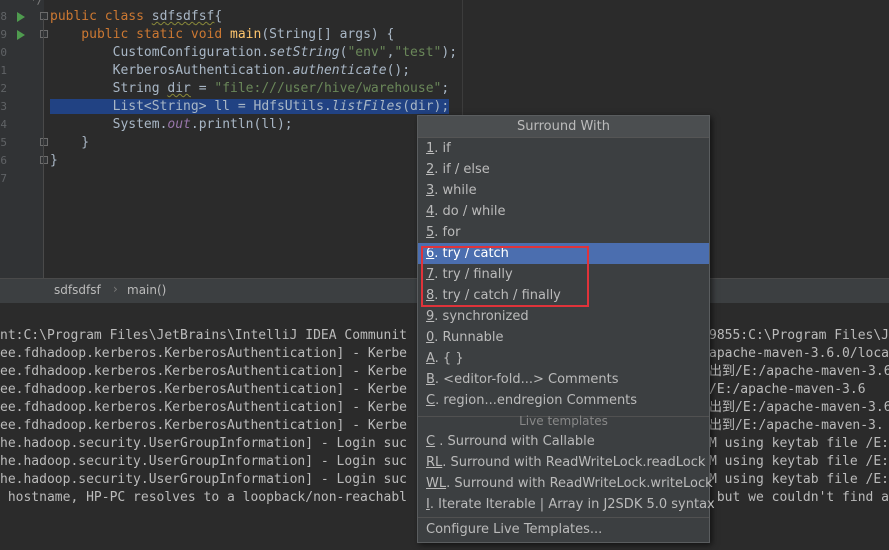 The width and height of the screenshot is (889, 550). I want to click on run-method-icon, so click(21, 35).